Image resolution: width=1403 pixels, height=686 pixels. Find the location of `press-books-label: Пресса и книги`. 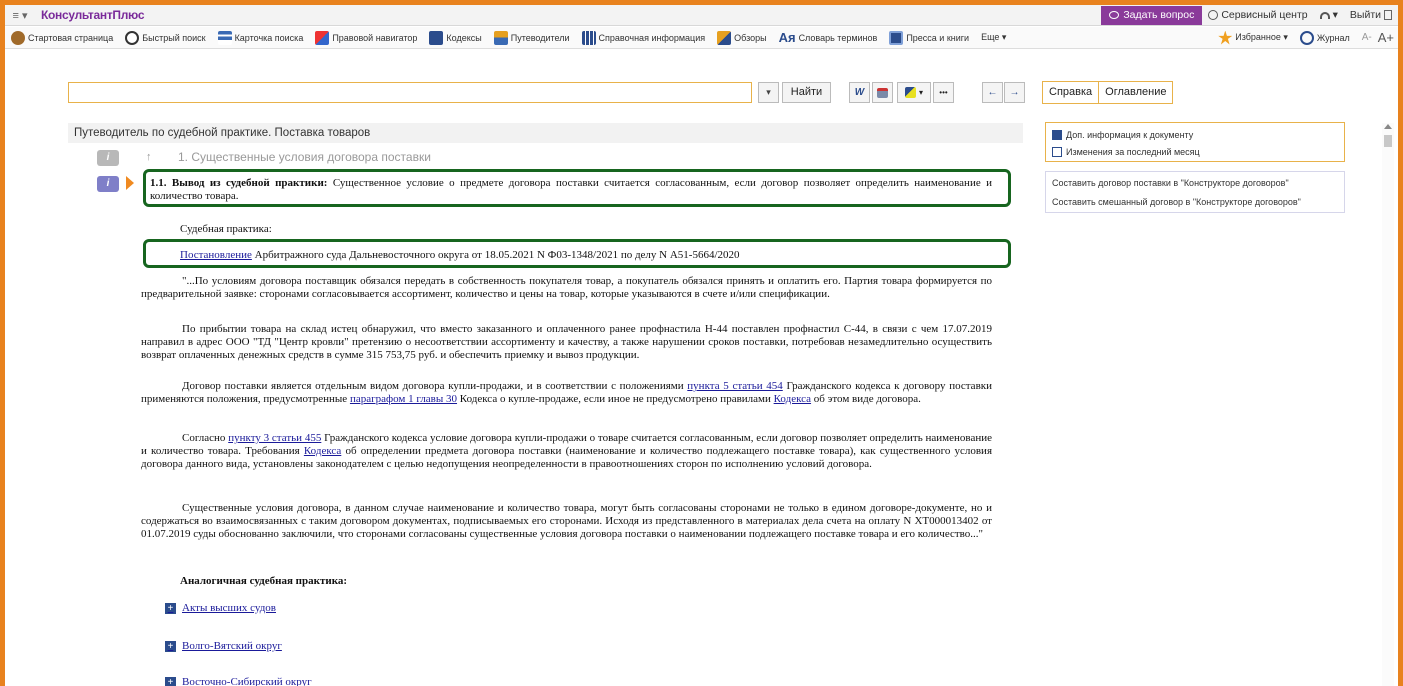

press-books-label: Пресса и книги is located at coordinates (938, 37).